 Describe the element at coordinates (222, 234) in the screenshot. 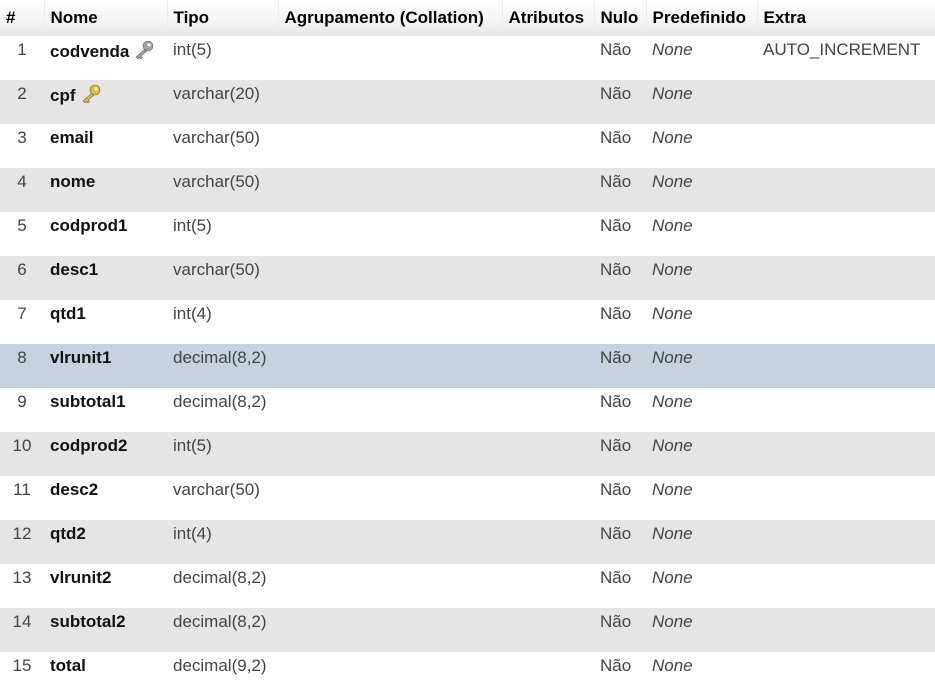

I see `cell-type: int(5)` at that location.